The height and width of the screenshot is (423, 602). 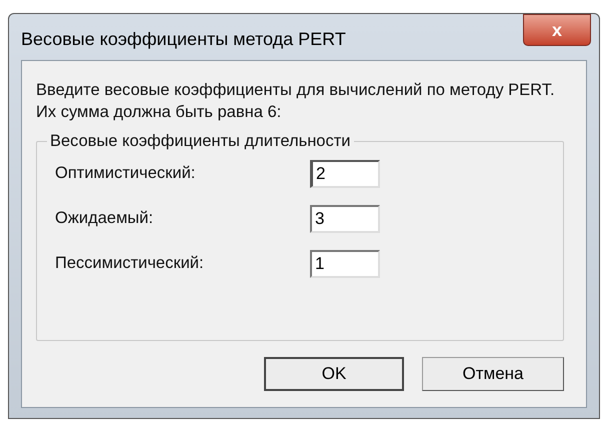 What do you see at coordinates (183, 39) in the screenshot?
I see `window-title: Весовые коэффициенты метода PERT` at bounding box center [183, 39].